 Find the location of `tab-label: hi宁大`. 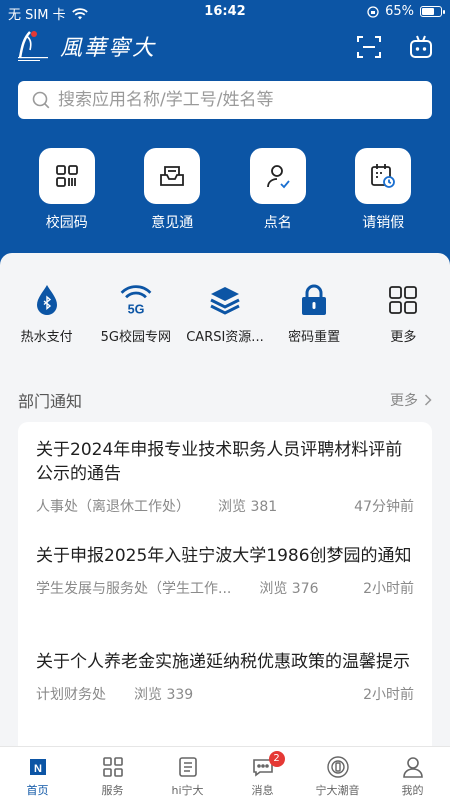

tab-label: hi宁大 is located at coordinates (187, 790).